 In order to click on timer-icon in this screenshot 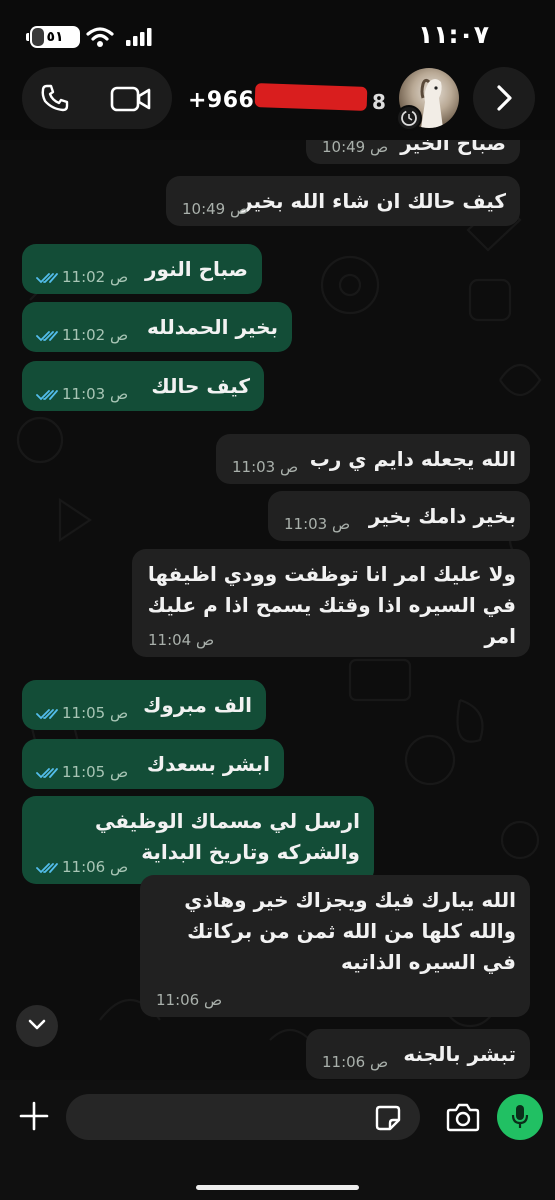, I will do `click(409, 118)`.